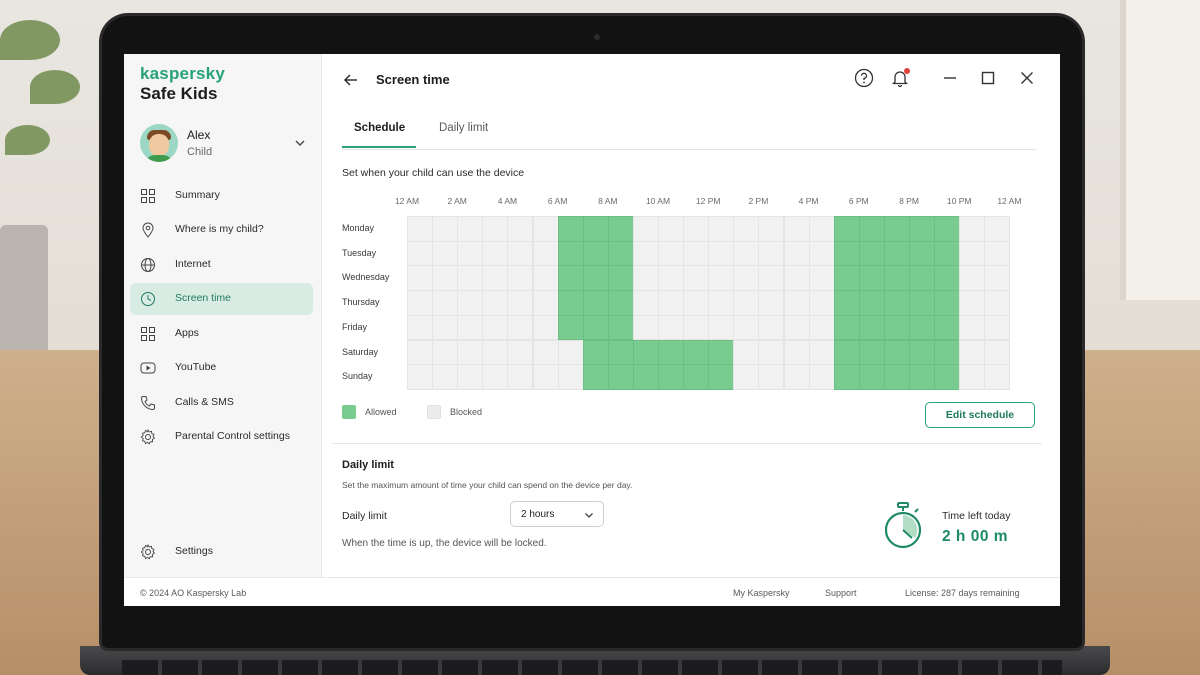  What do you see at coordinates (198, 135) in the screenshot?
I see `child-name: Alex` at bounding box center [198, 135].